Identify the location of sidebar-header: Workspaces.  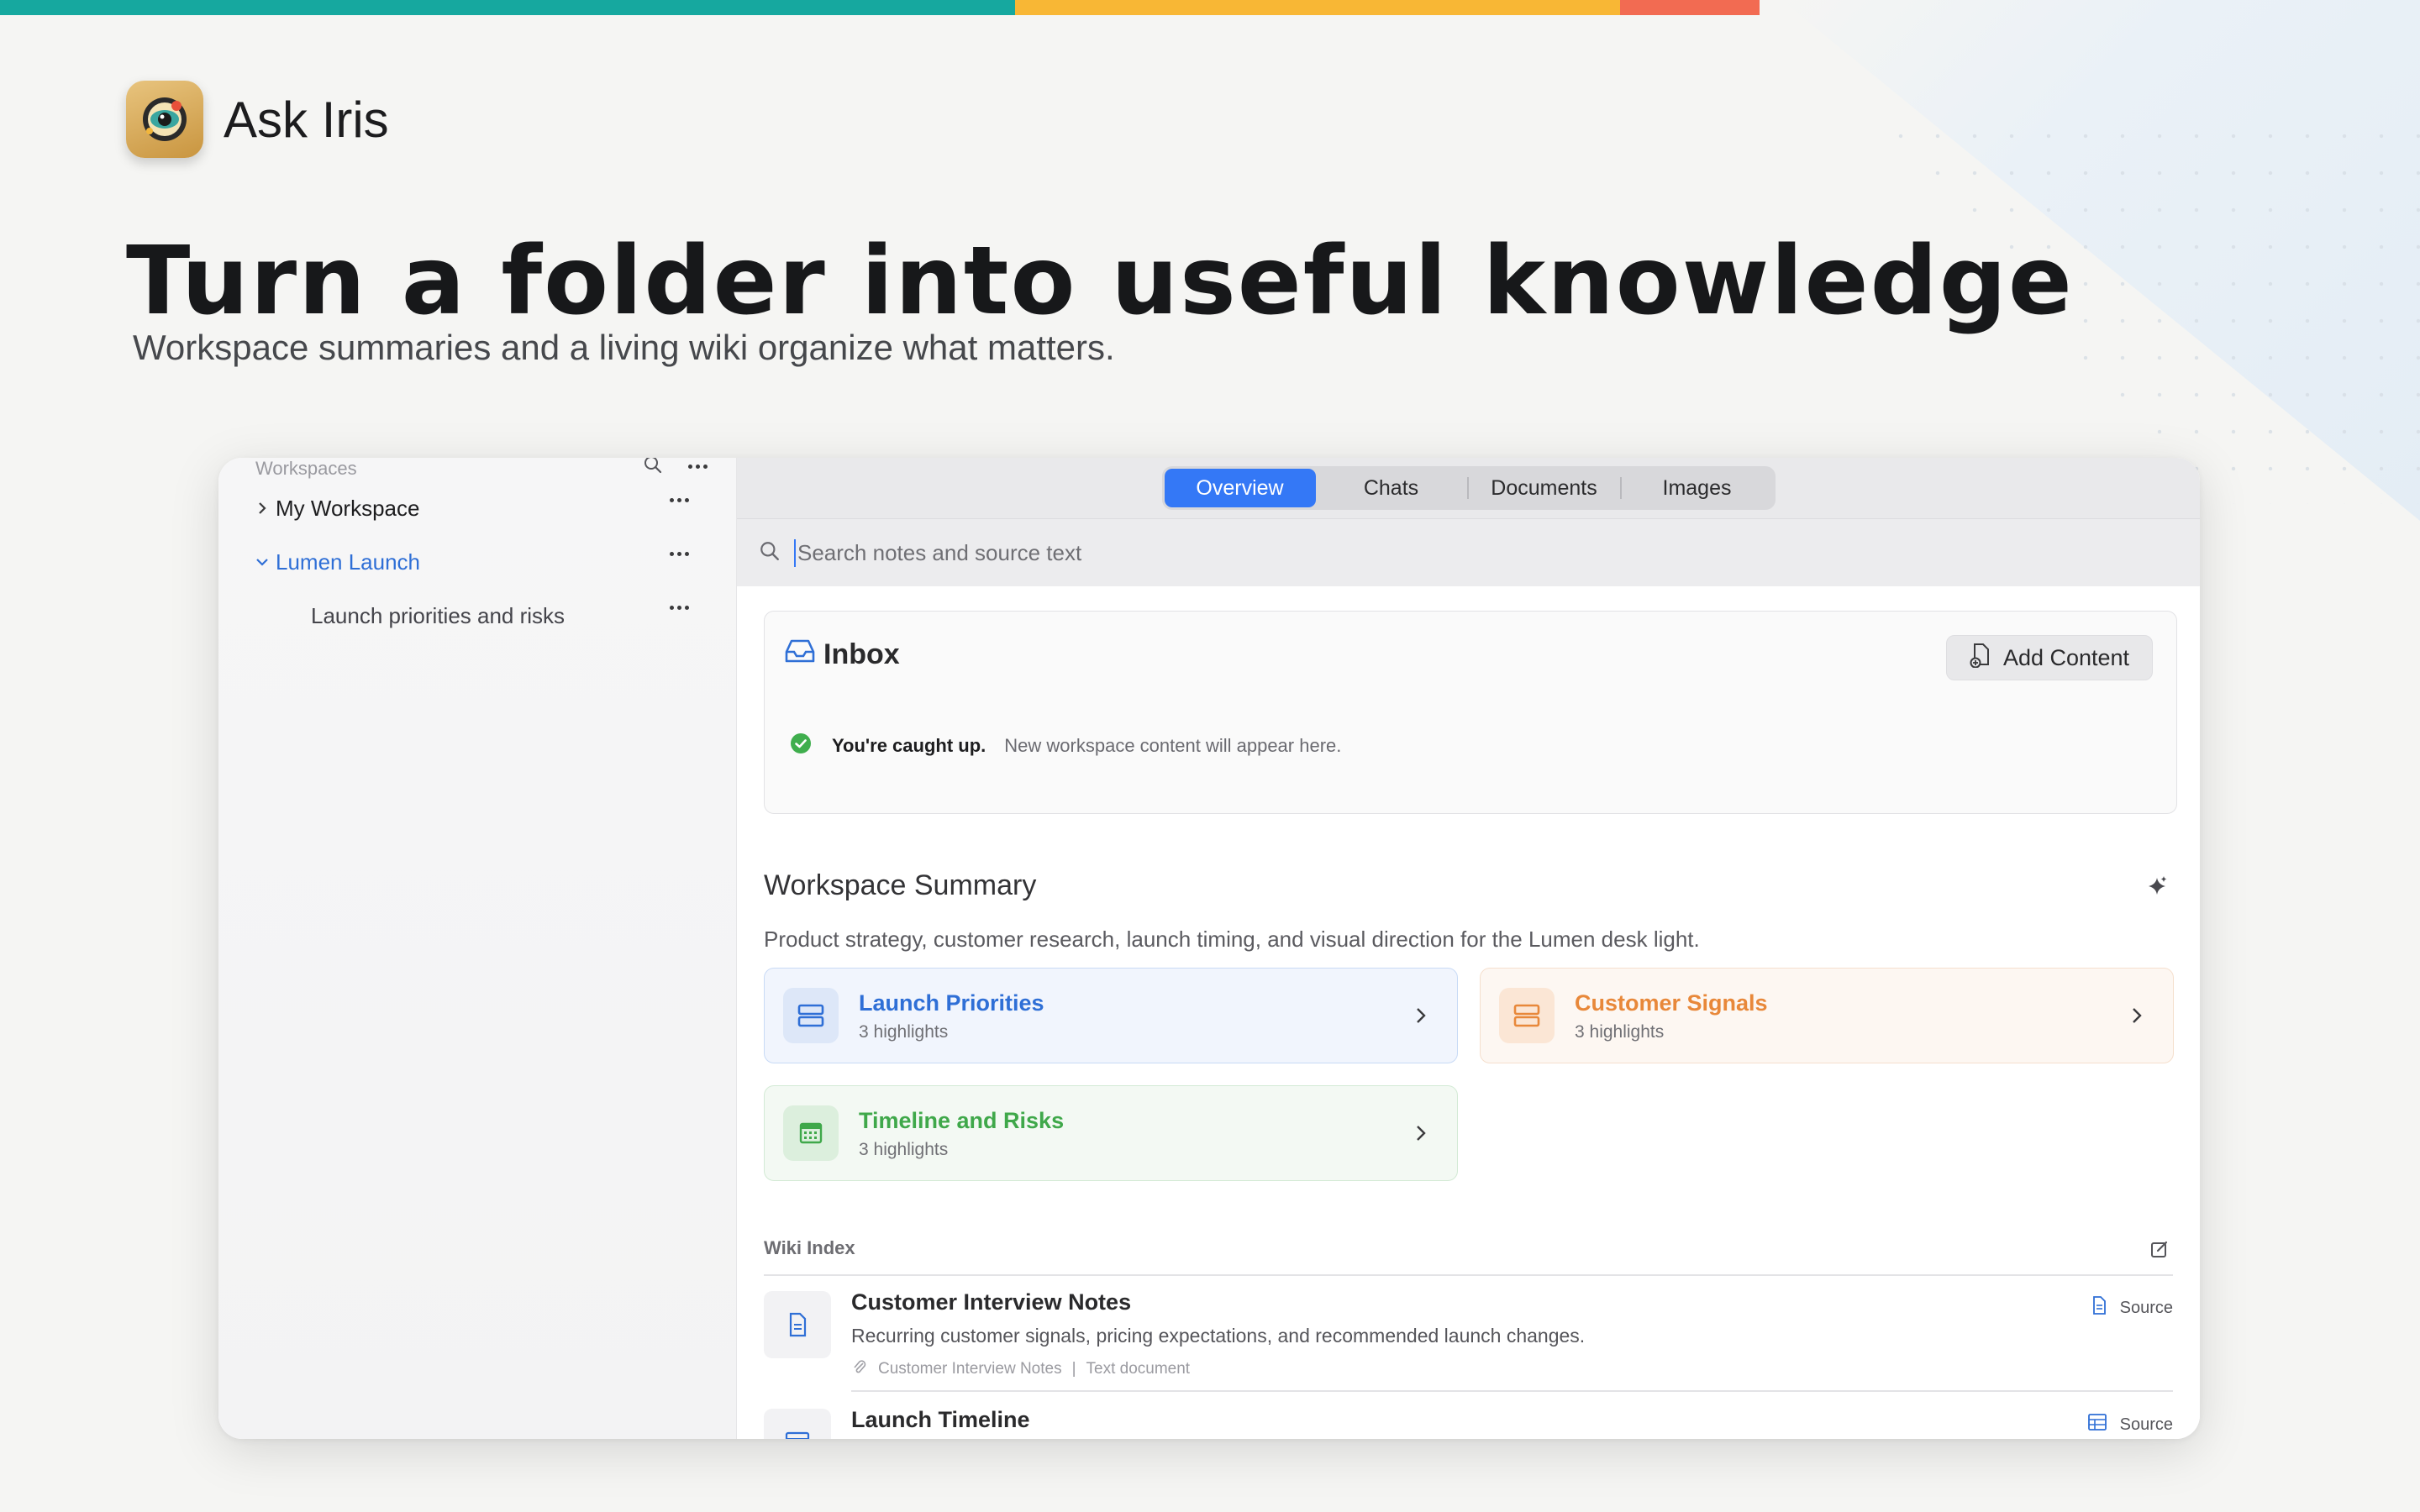
(306, 468).